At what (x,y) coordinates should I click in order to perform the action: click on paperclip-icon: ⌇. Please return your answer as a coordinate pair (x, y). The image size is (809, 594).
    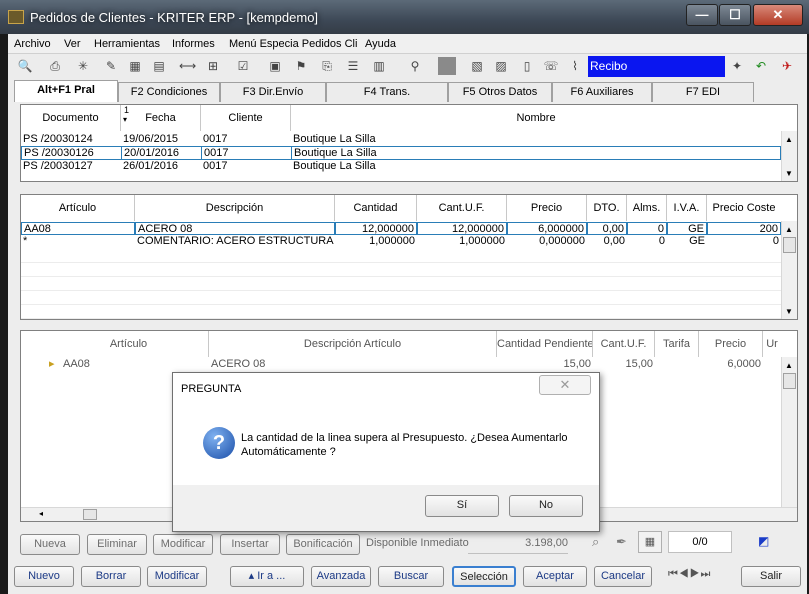
    Looking at the image, I should click on (575, 66).